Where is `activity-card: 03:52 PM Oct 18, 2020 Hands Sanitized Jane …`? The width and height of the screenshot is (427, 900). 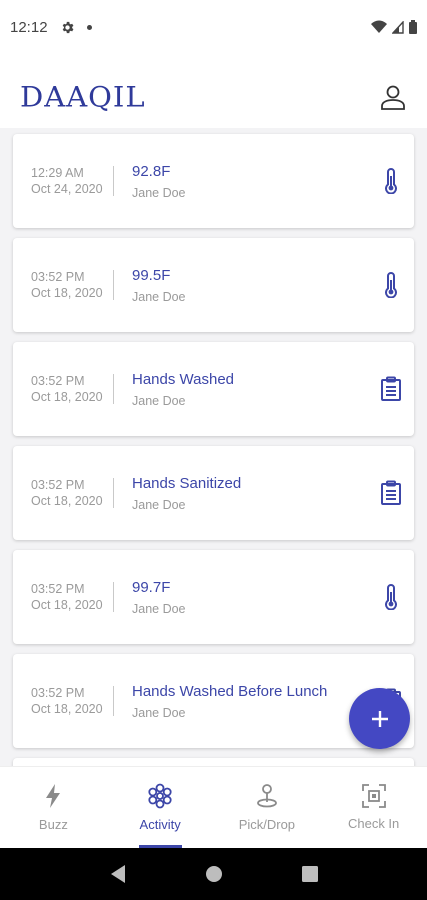 activity-card: 03:52 PM Oct 18, 2020 Hands Sanitized Jane … is located at coordinates (213, 493).